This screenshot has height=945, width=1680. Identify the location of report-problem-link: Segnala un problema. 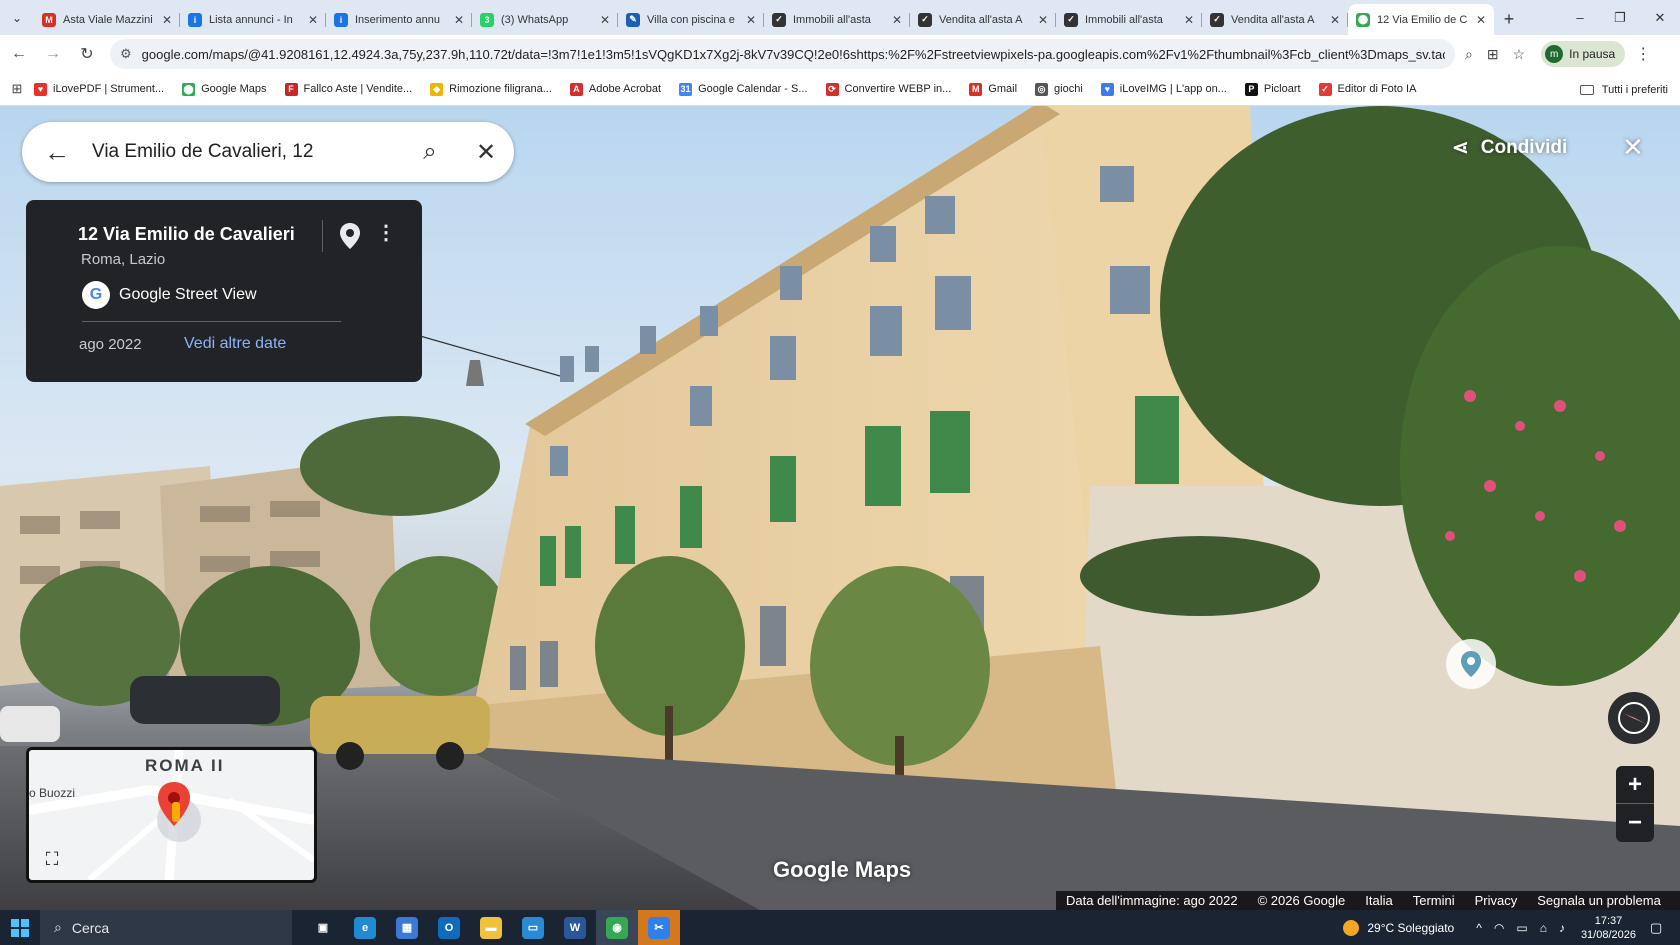
(1599, 900).